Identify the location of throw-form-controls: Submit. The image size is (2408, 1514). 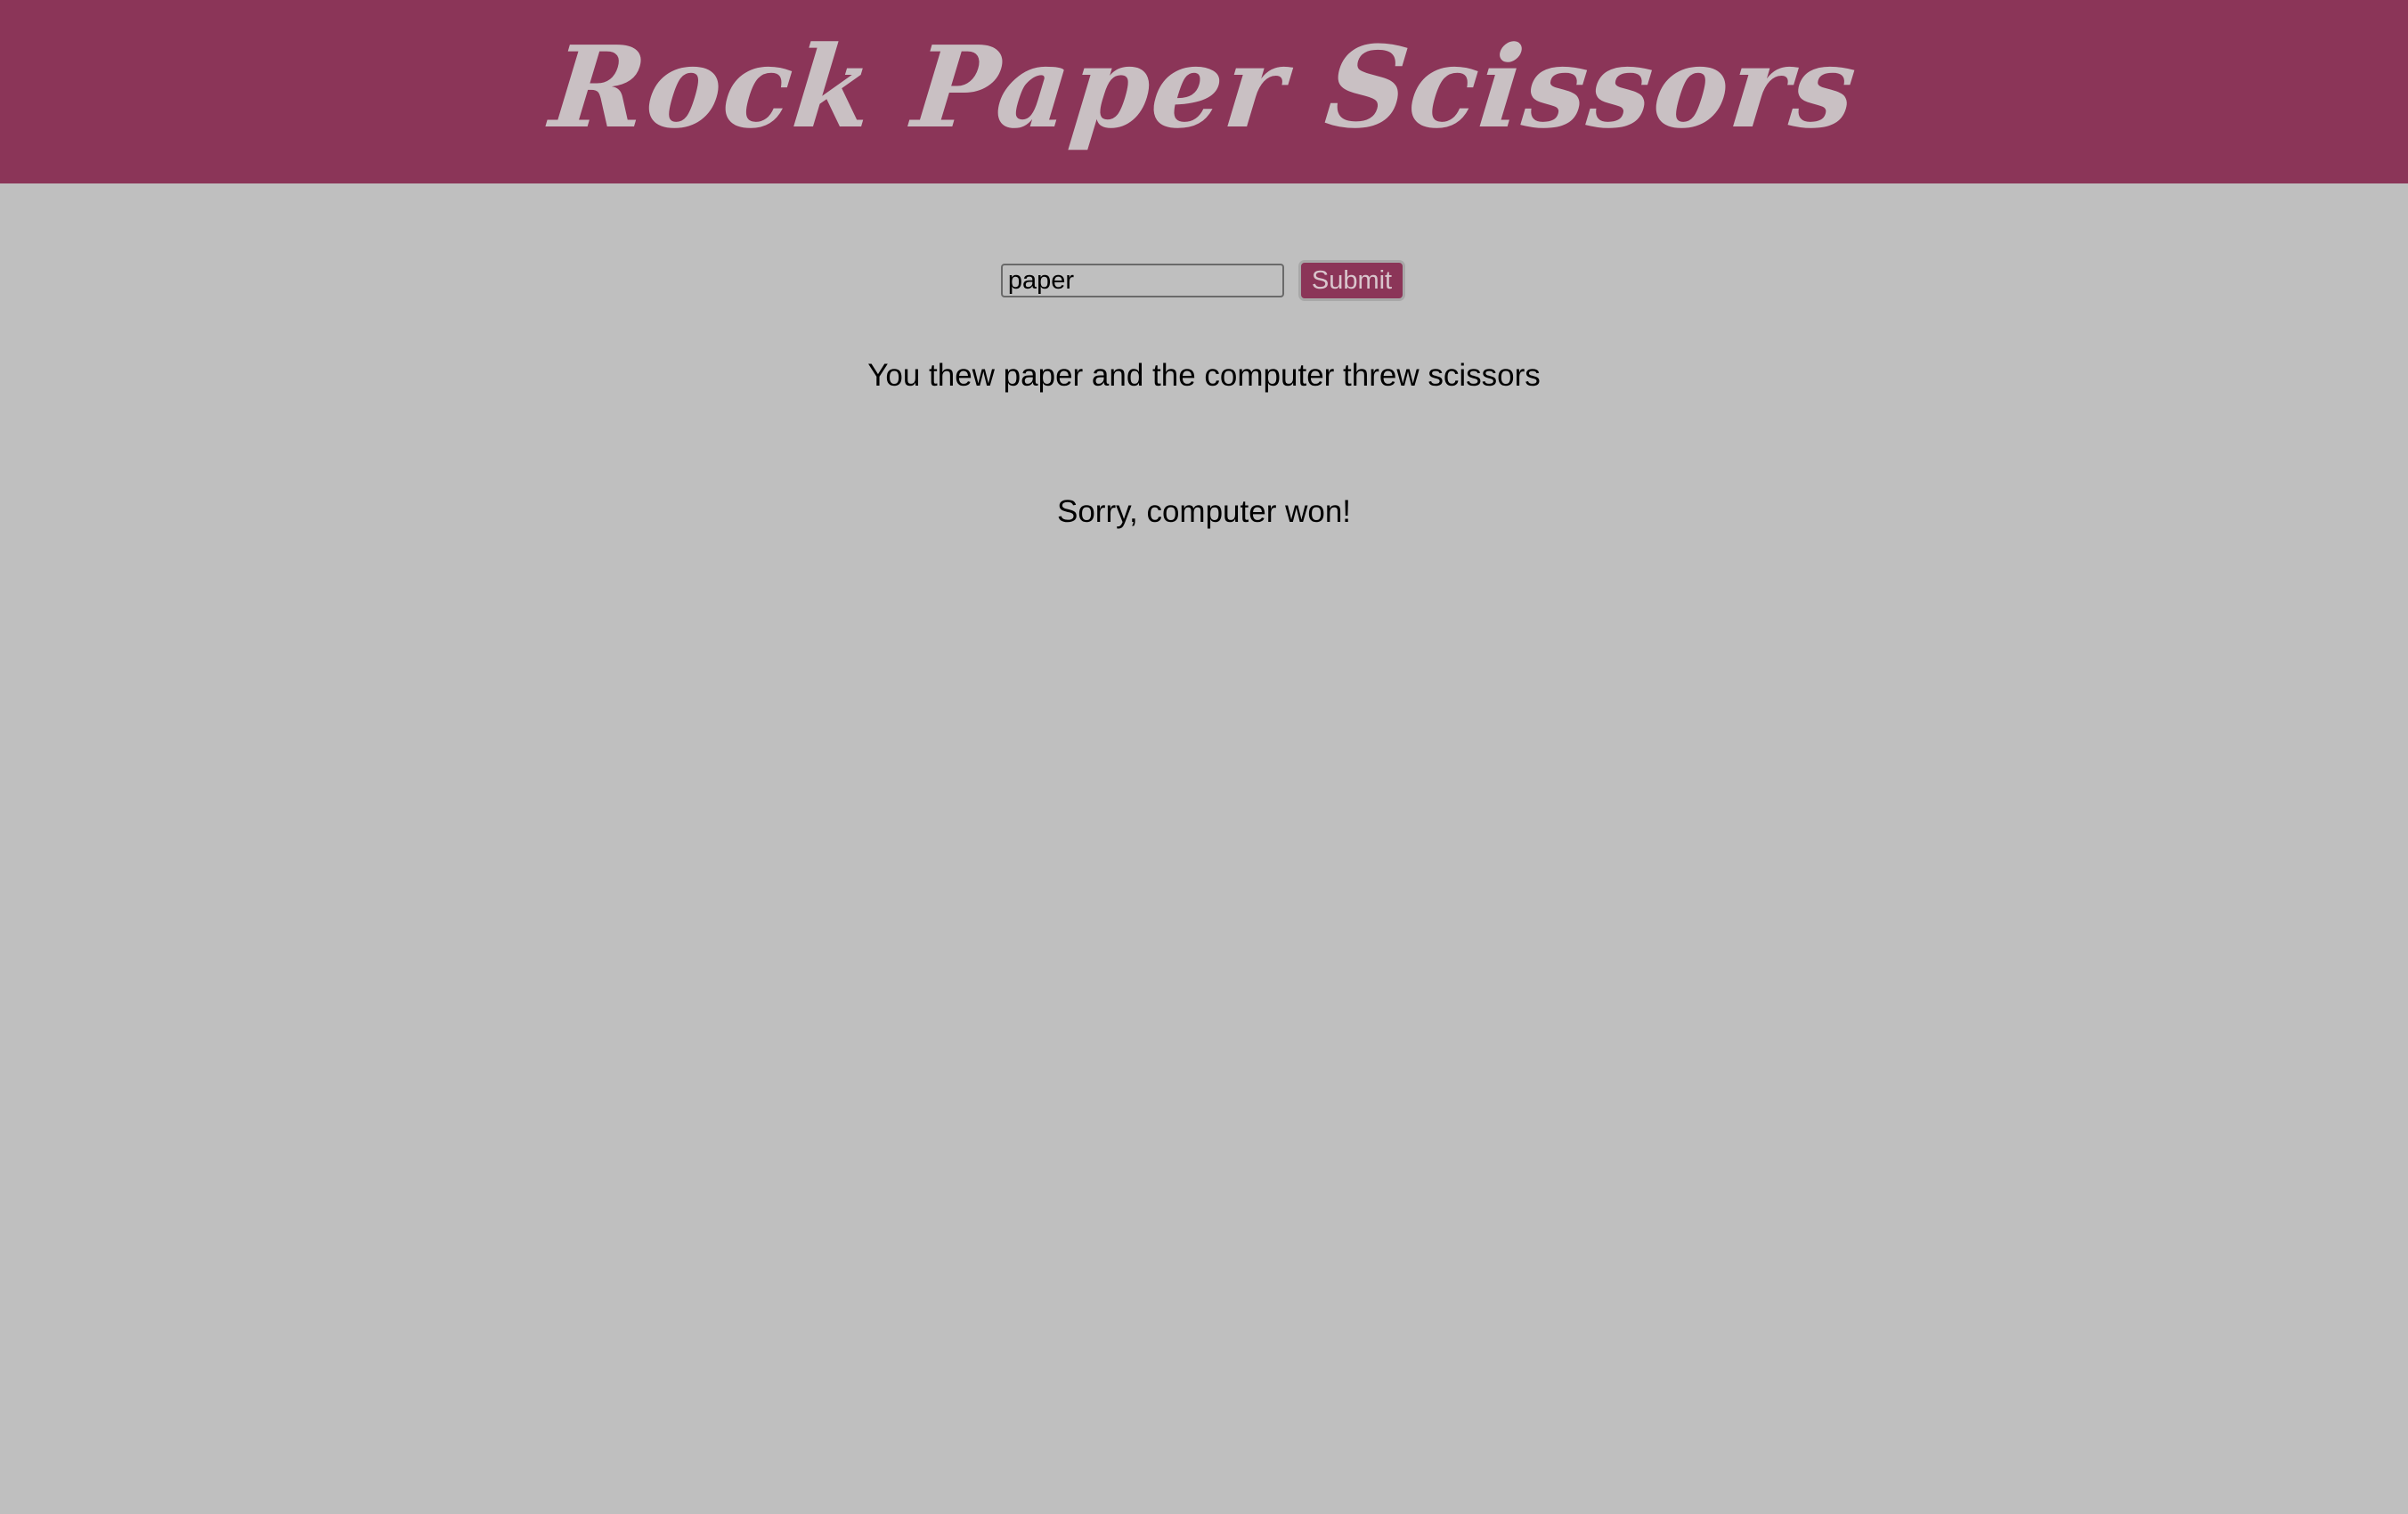
(1203, 280).